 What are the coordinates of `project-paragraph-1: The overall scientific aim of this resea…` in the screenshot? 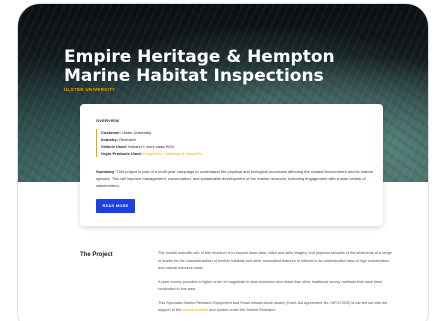 It's located at (275, 260).